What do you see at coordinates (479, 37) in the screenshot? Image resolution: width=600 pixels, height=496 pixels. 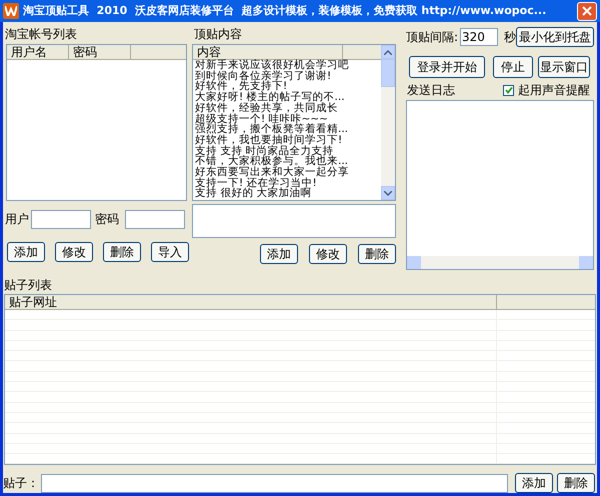 I see `interval-input: 320` at bounding box center [479, 37].